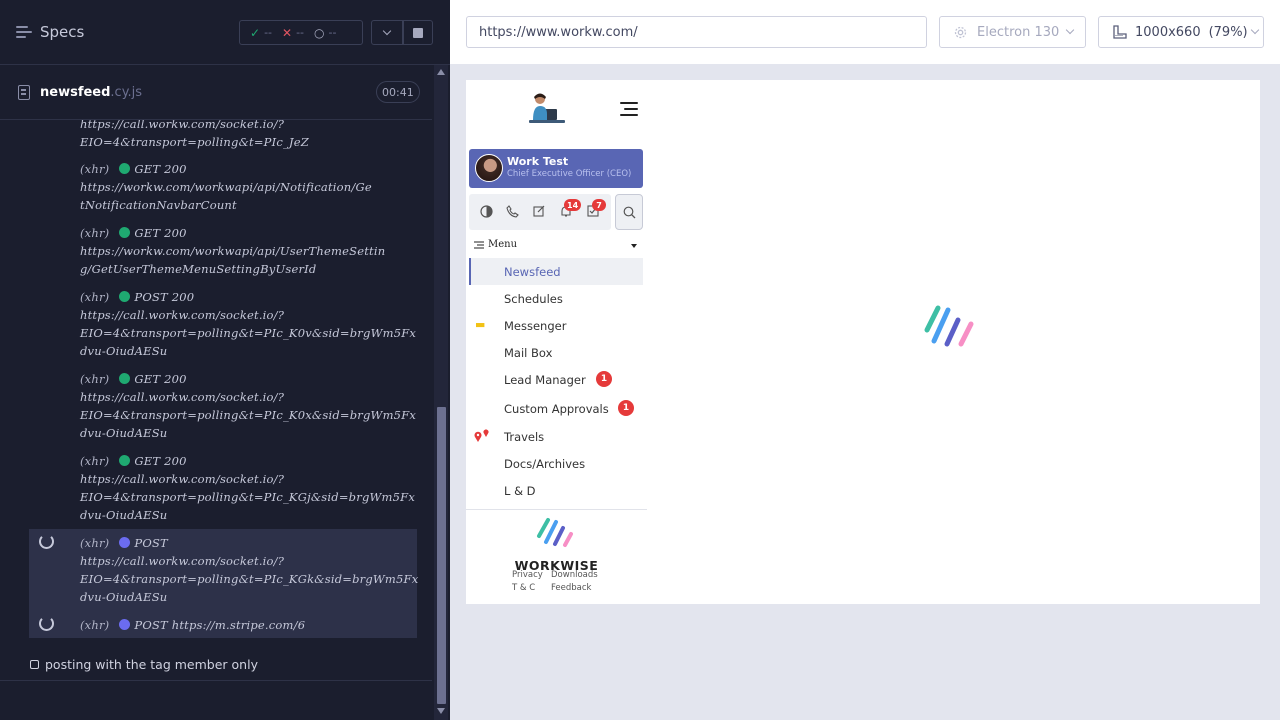 This screenshot has width=1280, height=720. What do you see at coordinates (523, 588) in the screenshot?
I see `terms-link: T & C` at bounding box center [523, 588].